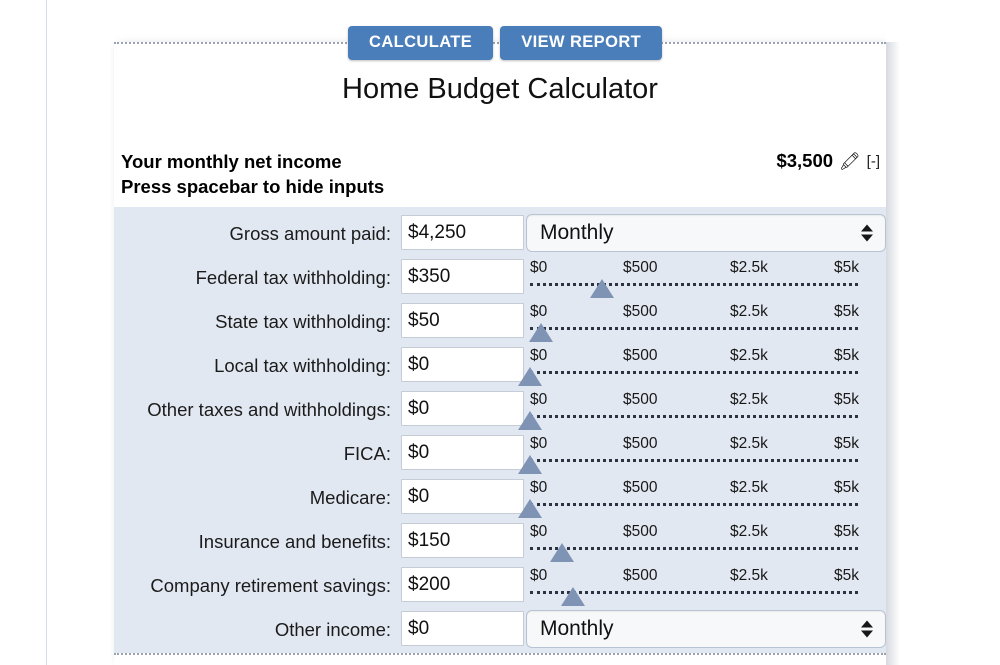  I want to click on view-report-button: VIEW REPORT, so click(581, 43).